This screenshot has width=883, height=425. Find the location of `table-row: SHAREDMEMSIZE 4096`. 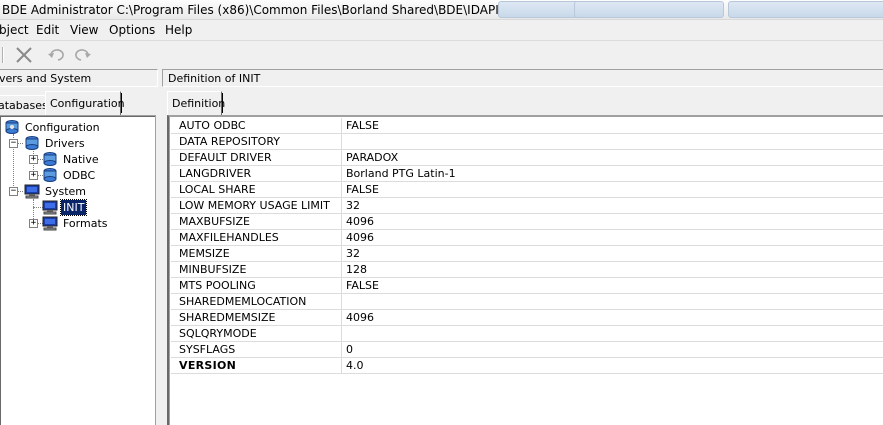

table-row: SHAREDMEMSIZE 4096 is located at coordinates (527, 318).